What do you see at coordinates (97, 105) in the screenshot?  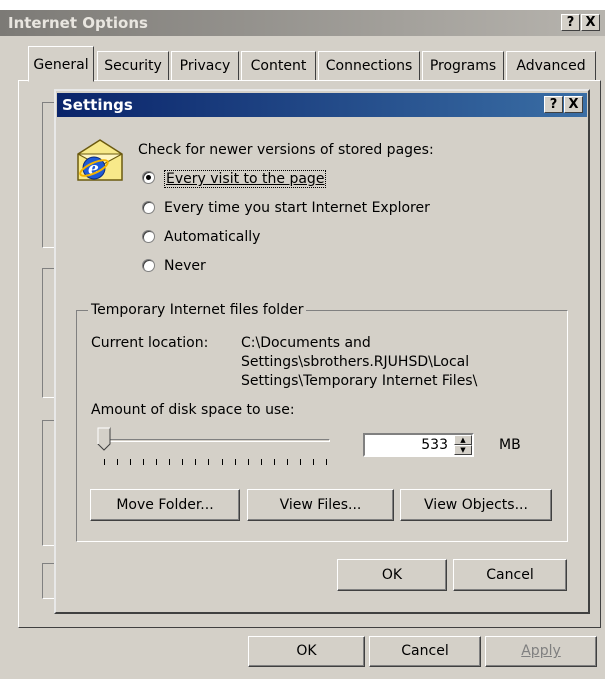 I see `settings-title: Settings` at bounding box center [97, 105].